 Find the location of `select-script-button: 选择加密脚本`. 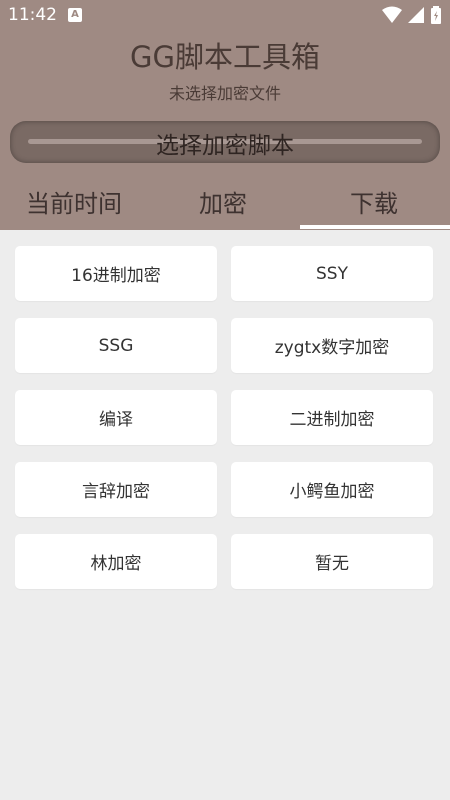

select-script-button: 选择加密脚本 is located at coordinates (225, 142).